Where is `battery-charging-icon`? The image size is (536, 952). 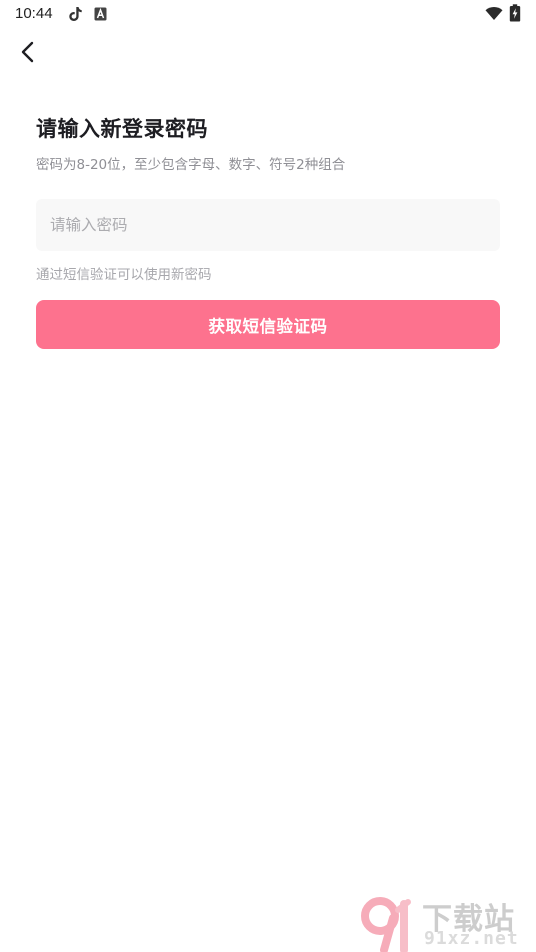 battery-charging-icon is located at coordinates (515, 15).